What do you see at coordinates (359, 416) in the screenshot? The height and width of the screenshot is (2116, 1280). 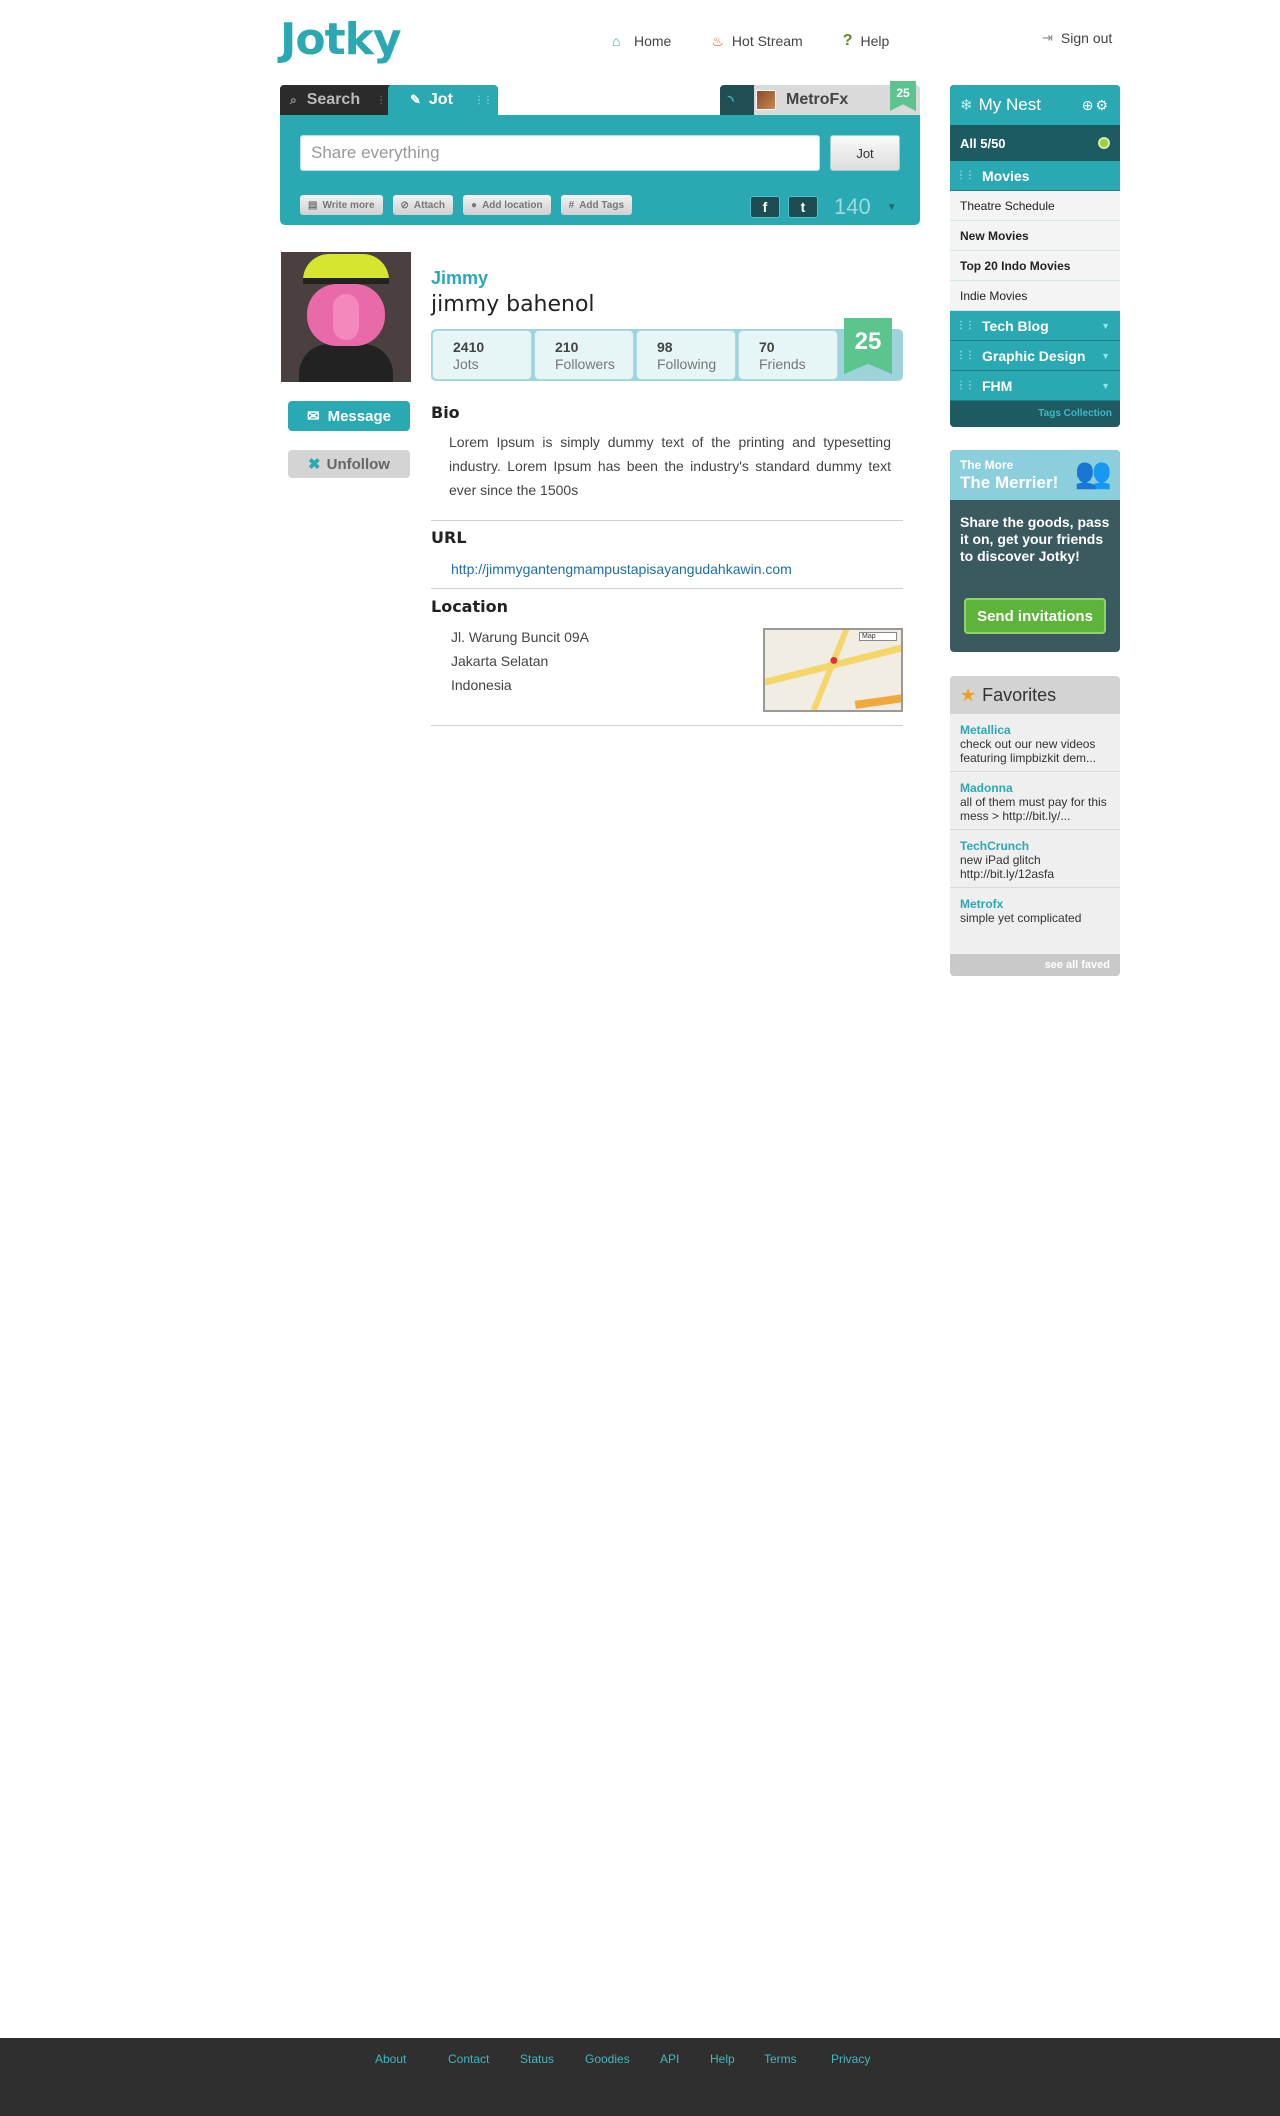 I see `message-label: Message` at bounding box center [359, 416].